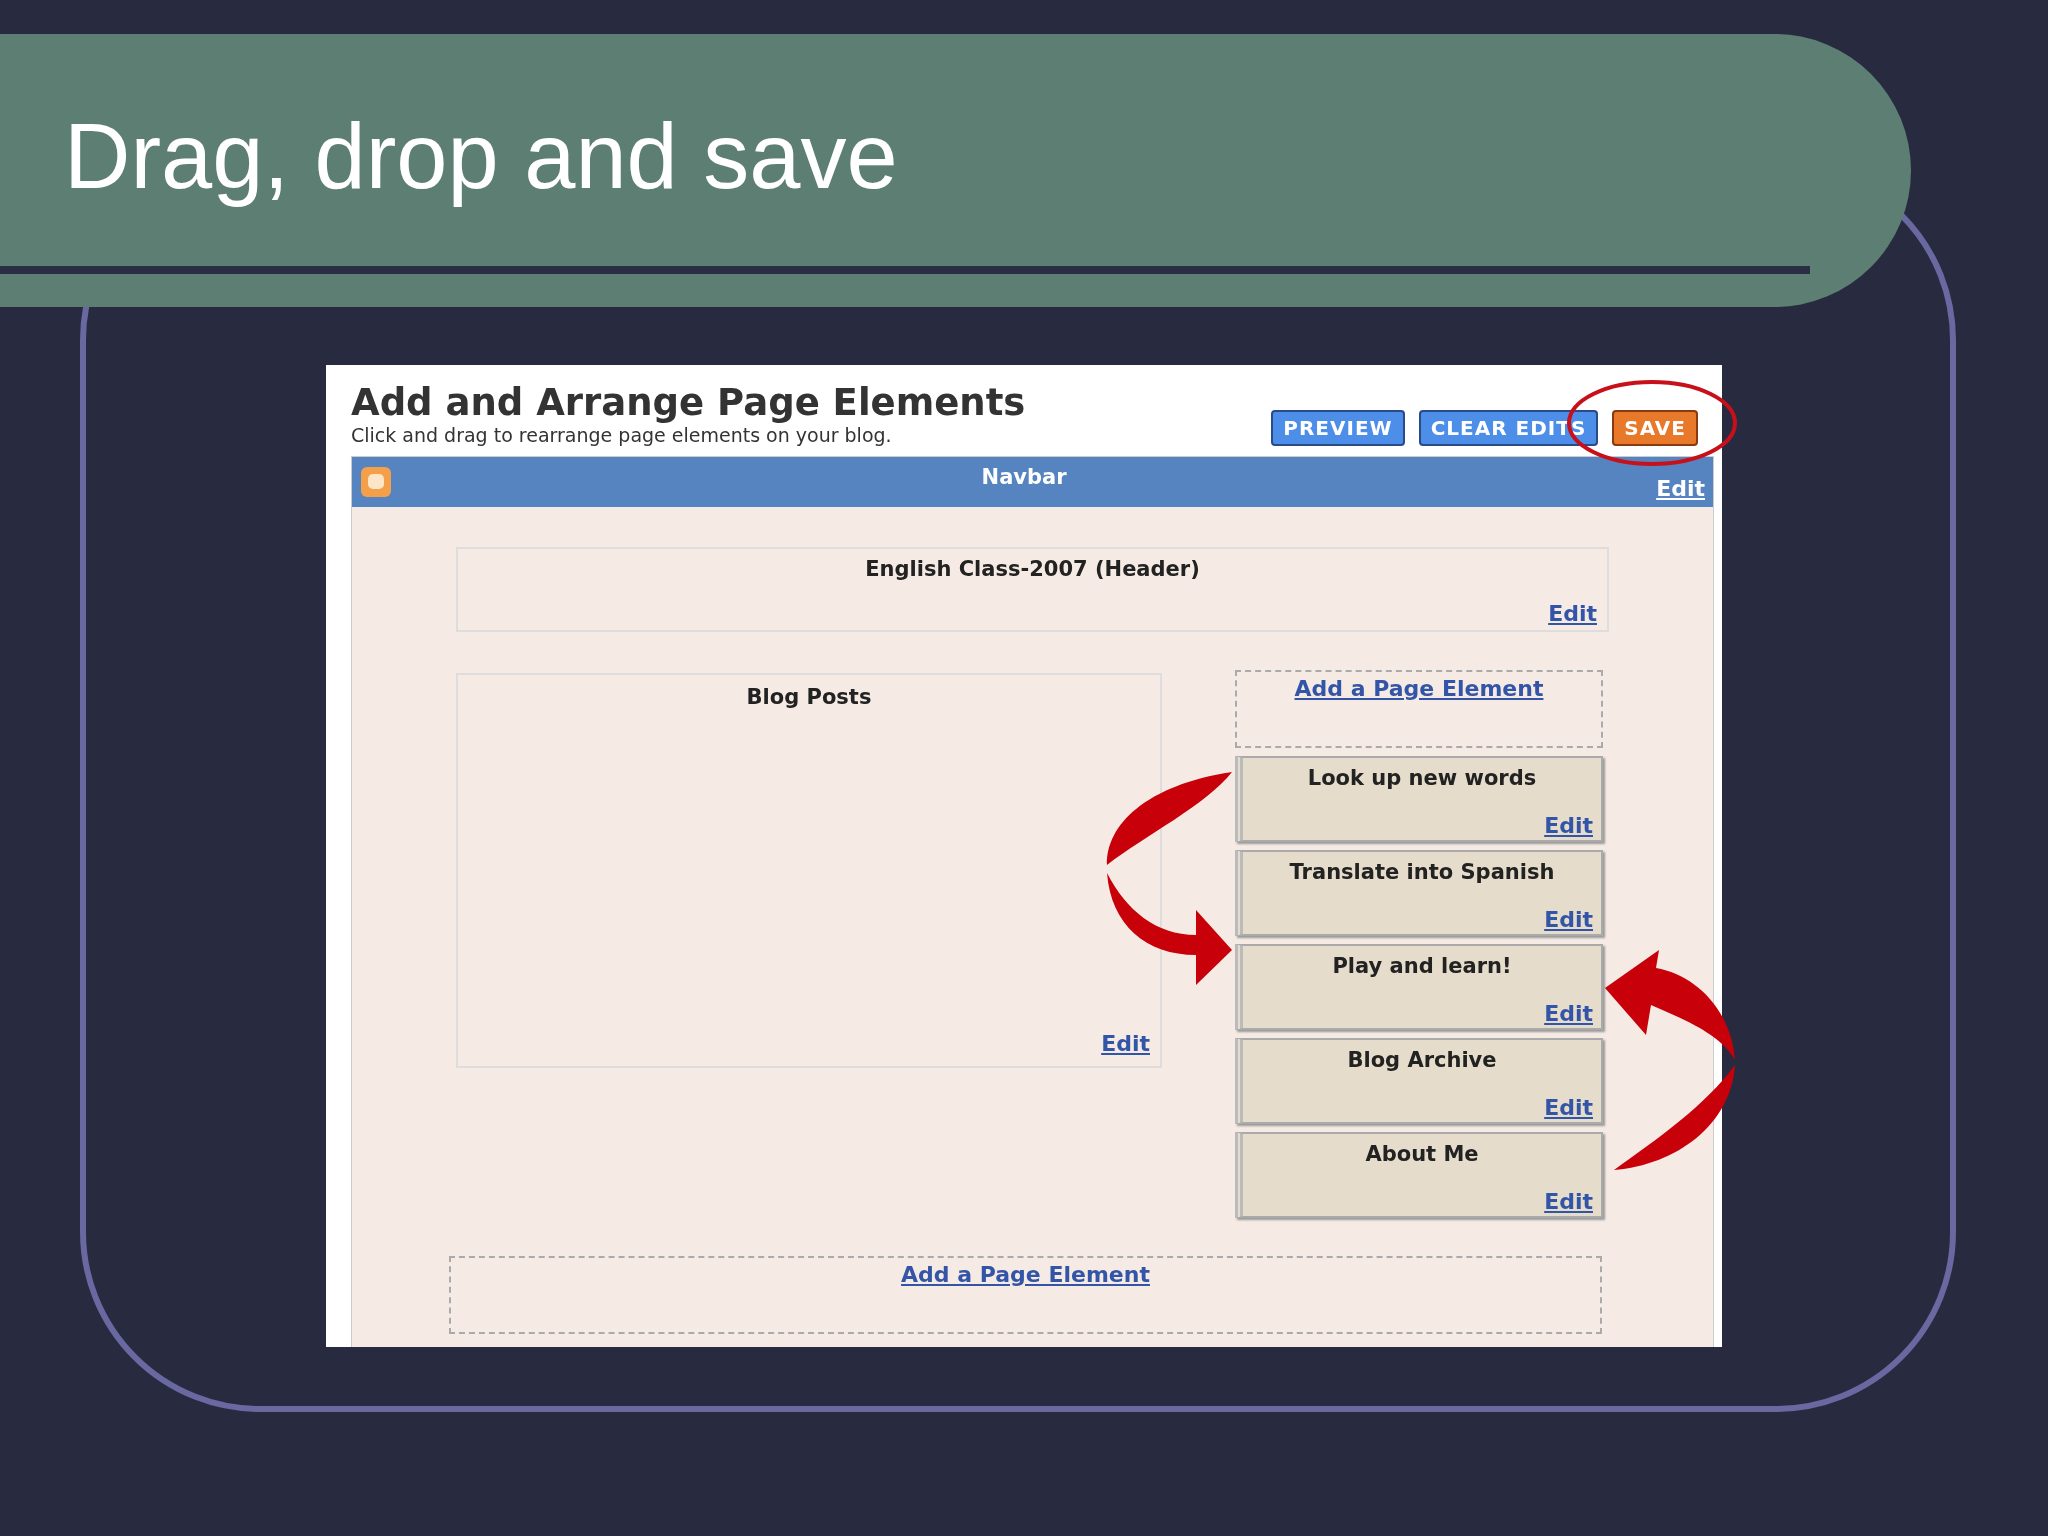  Describe the element at coordinates (481, 157) in the screenshot. I see `slide-title: Drag, drop and save` at that location.